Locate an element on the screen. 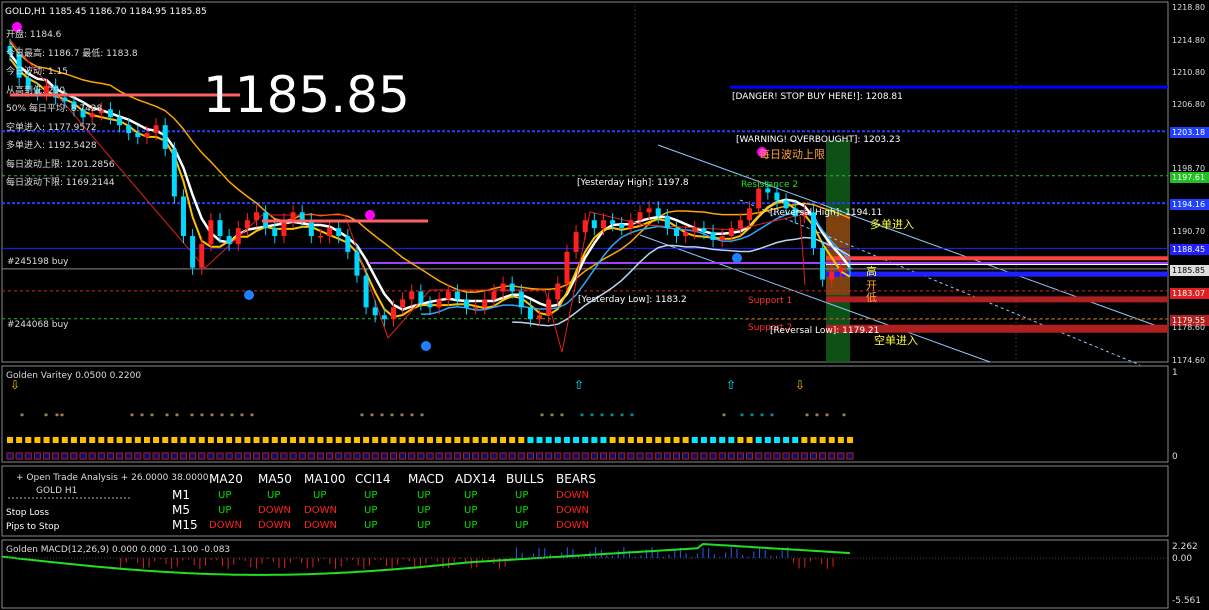  indicator-arrow: ⇧ is located at coordinates (731, 385).